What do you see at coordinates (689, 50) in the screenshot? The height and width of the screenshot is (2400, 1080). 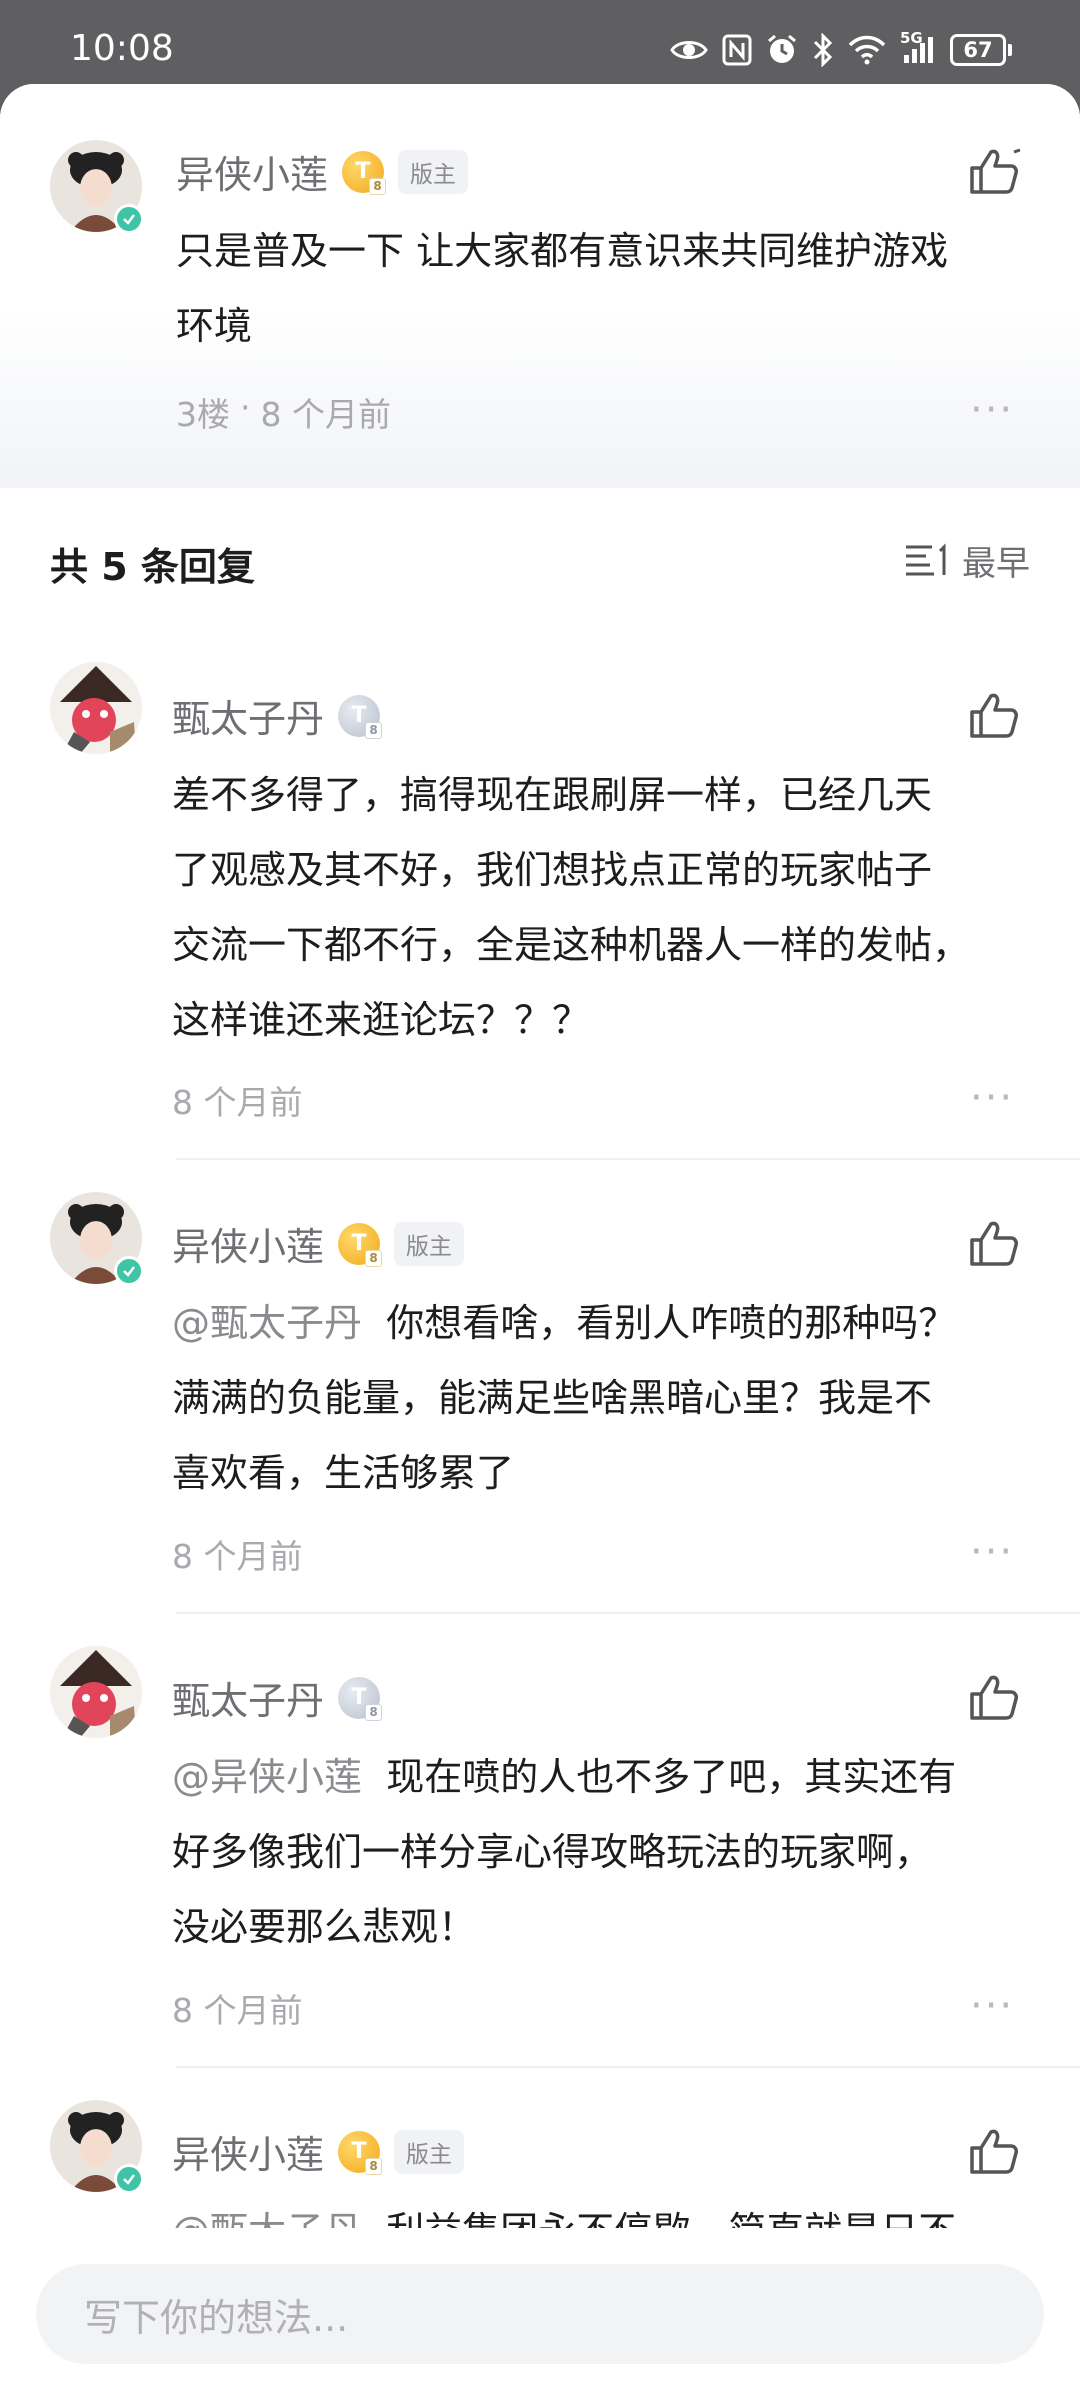 I see `eye-icon` at bounding box center [689, 50].